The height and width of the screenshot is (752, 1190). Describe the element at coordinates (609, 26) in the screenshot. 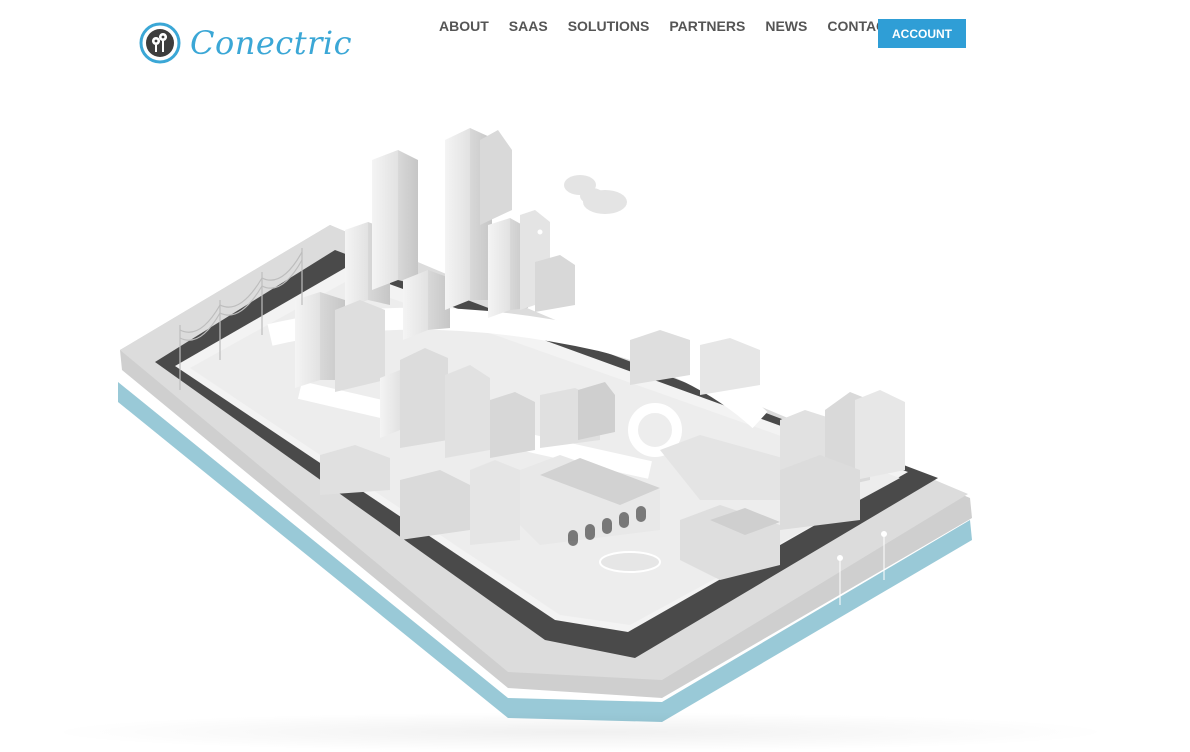

I see `nav-solutions: SOLUTIONS` at that location.